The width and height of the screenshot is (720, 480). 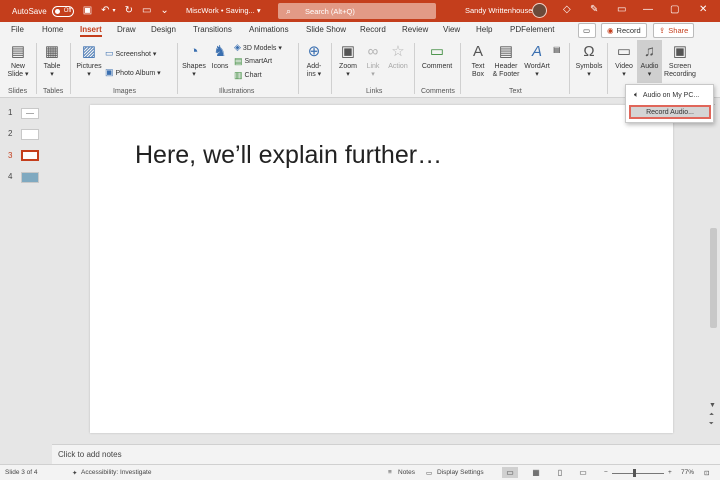 I want to click on diamond-icon: ◇, so click(x=567, y=9).